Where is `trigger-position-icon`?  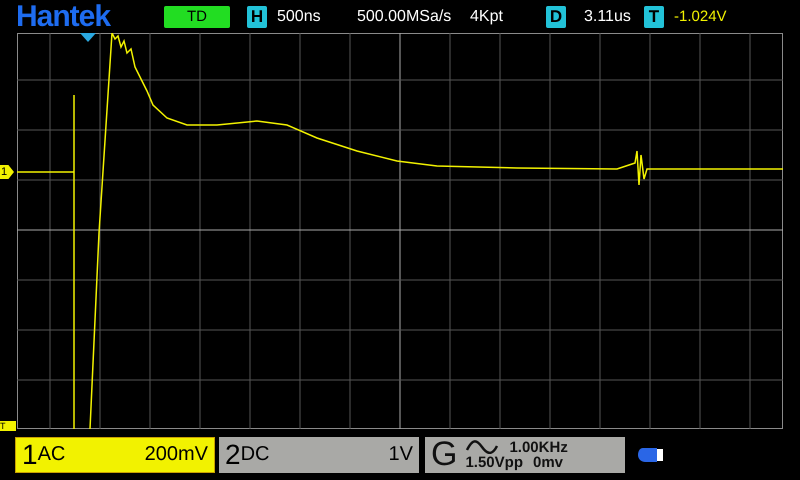
trigger-position-icon is located at coordinates (88, 37).